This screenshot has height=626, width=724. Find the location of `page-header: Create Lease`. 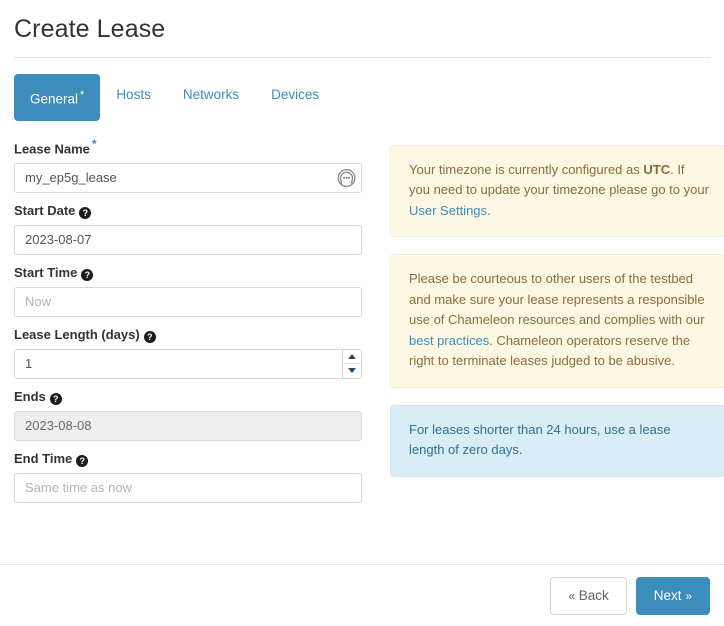

page-header: Create Lease is located at coordinates (362, 29).